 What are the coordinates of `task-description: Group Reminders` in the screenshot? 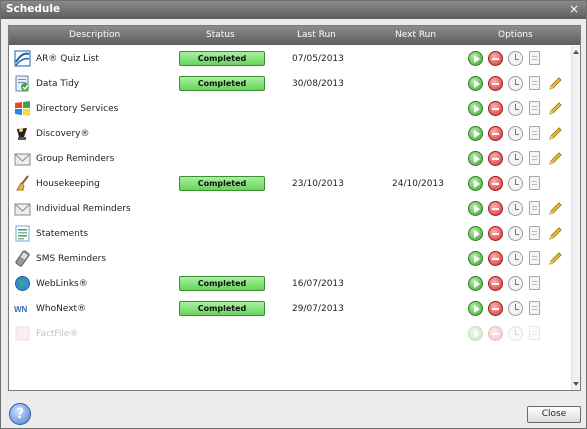 It's located at (75, 159).